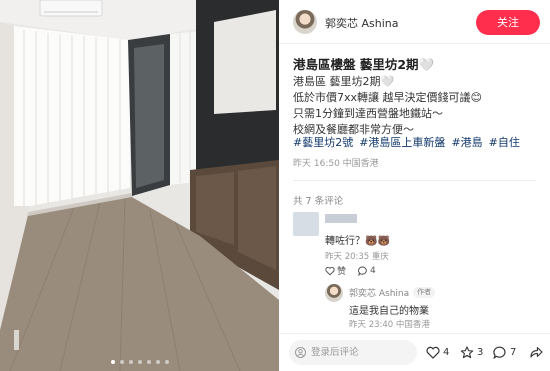 The height and width of the screenshot is (371, 550). Describe the element at coordinates (305, 22) in the screenshot. I see `author-avatar` at that location.